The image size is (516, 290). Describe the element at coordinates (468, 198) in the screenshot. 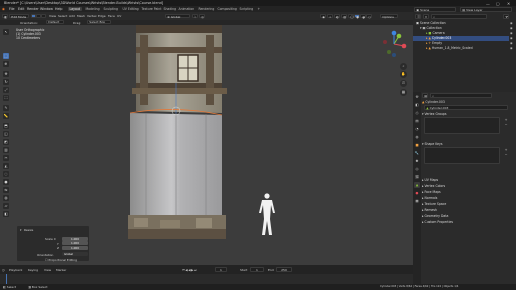

I see `normals-section: ▸ Normals` at that location.